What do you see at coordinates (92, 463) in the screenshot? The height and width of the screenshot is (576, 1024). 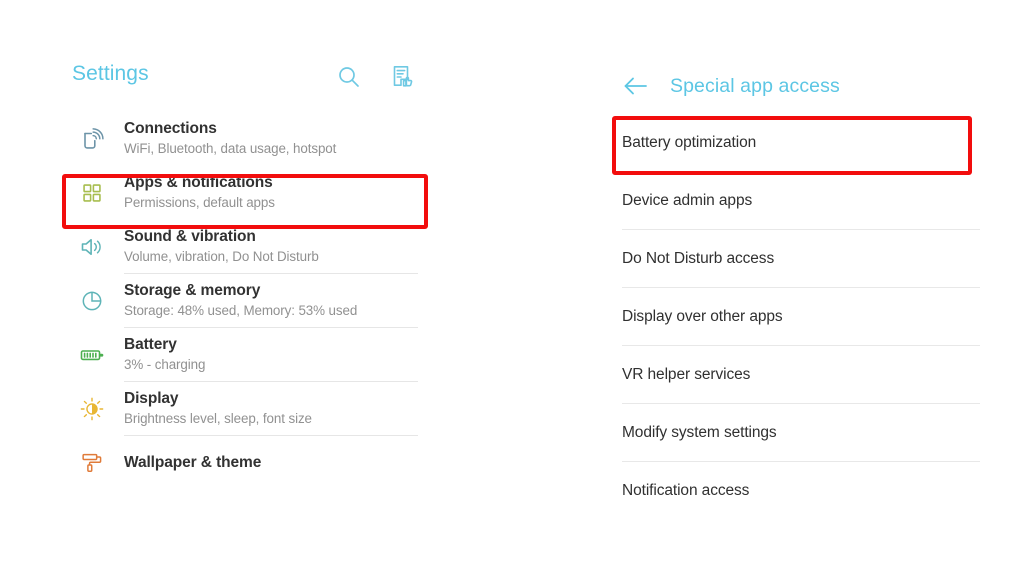 I see `paint-roller-icon` at bounding box center [92, 463].